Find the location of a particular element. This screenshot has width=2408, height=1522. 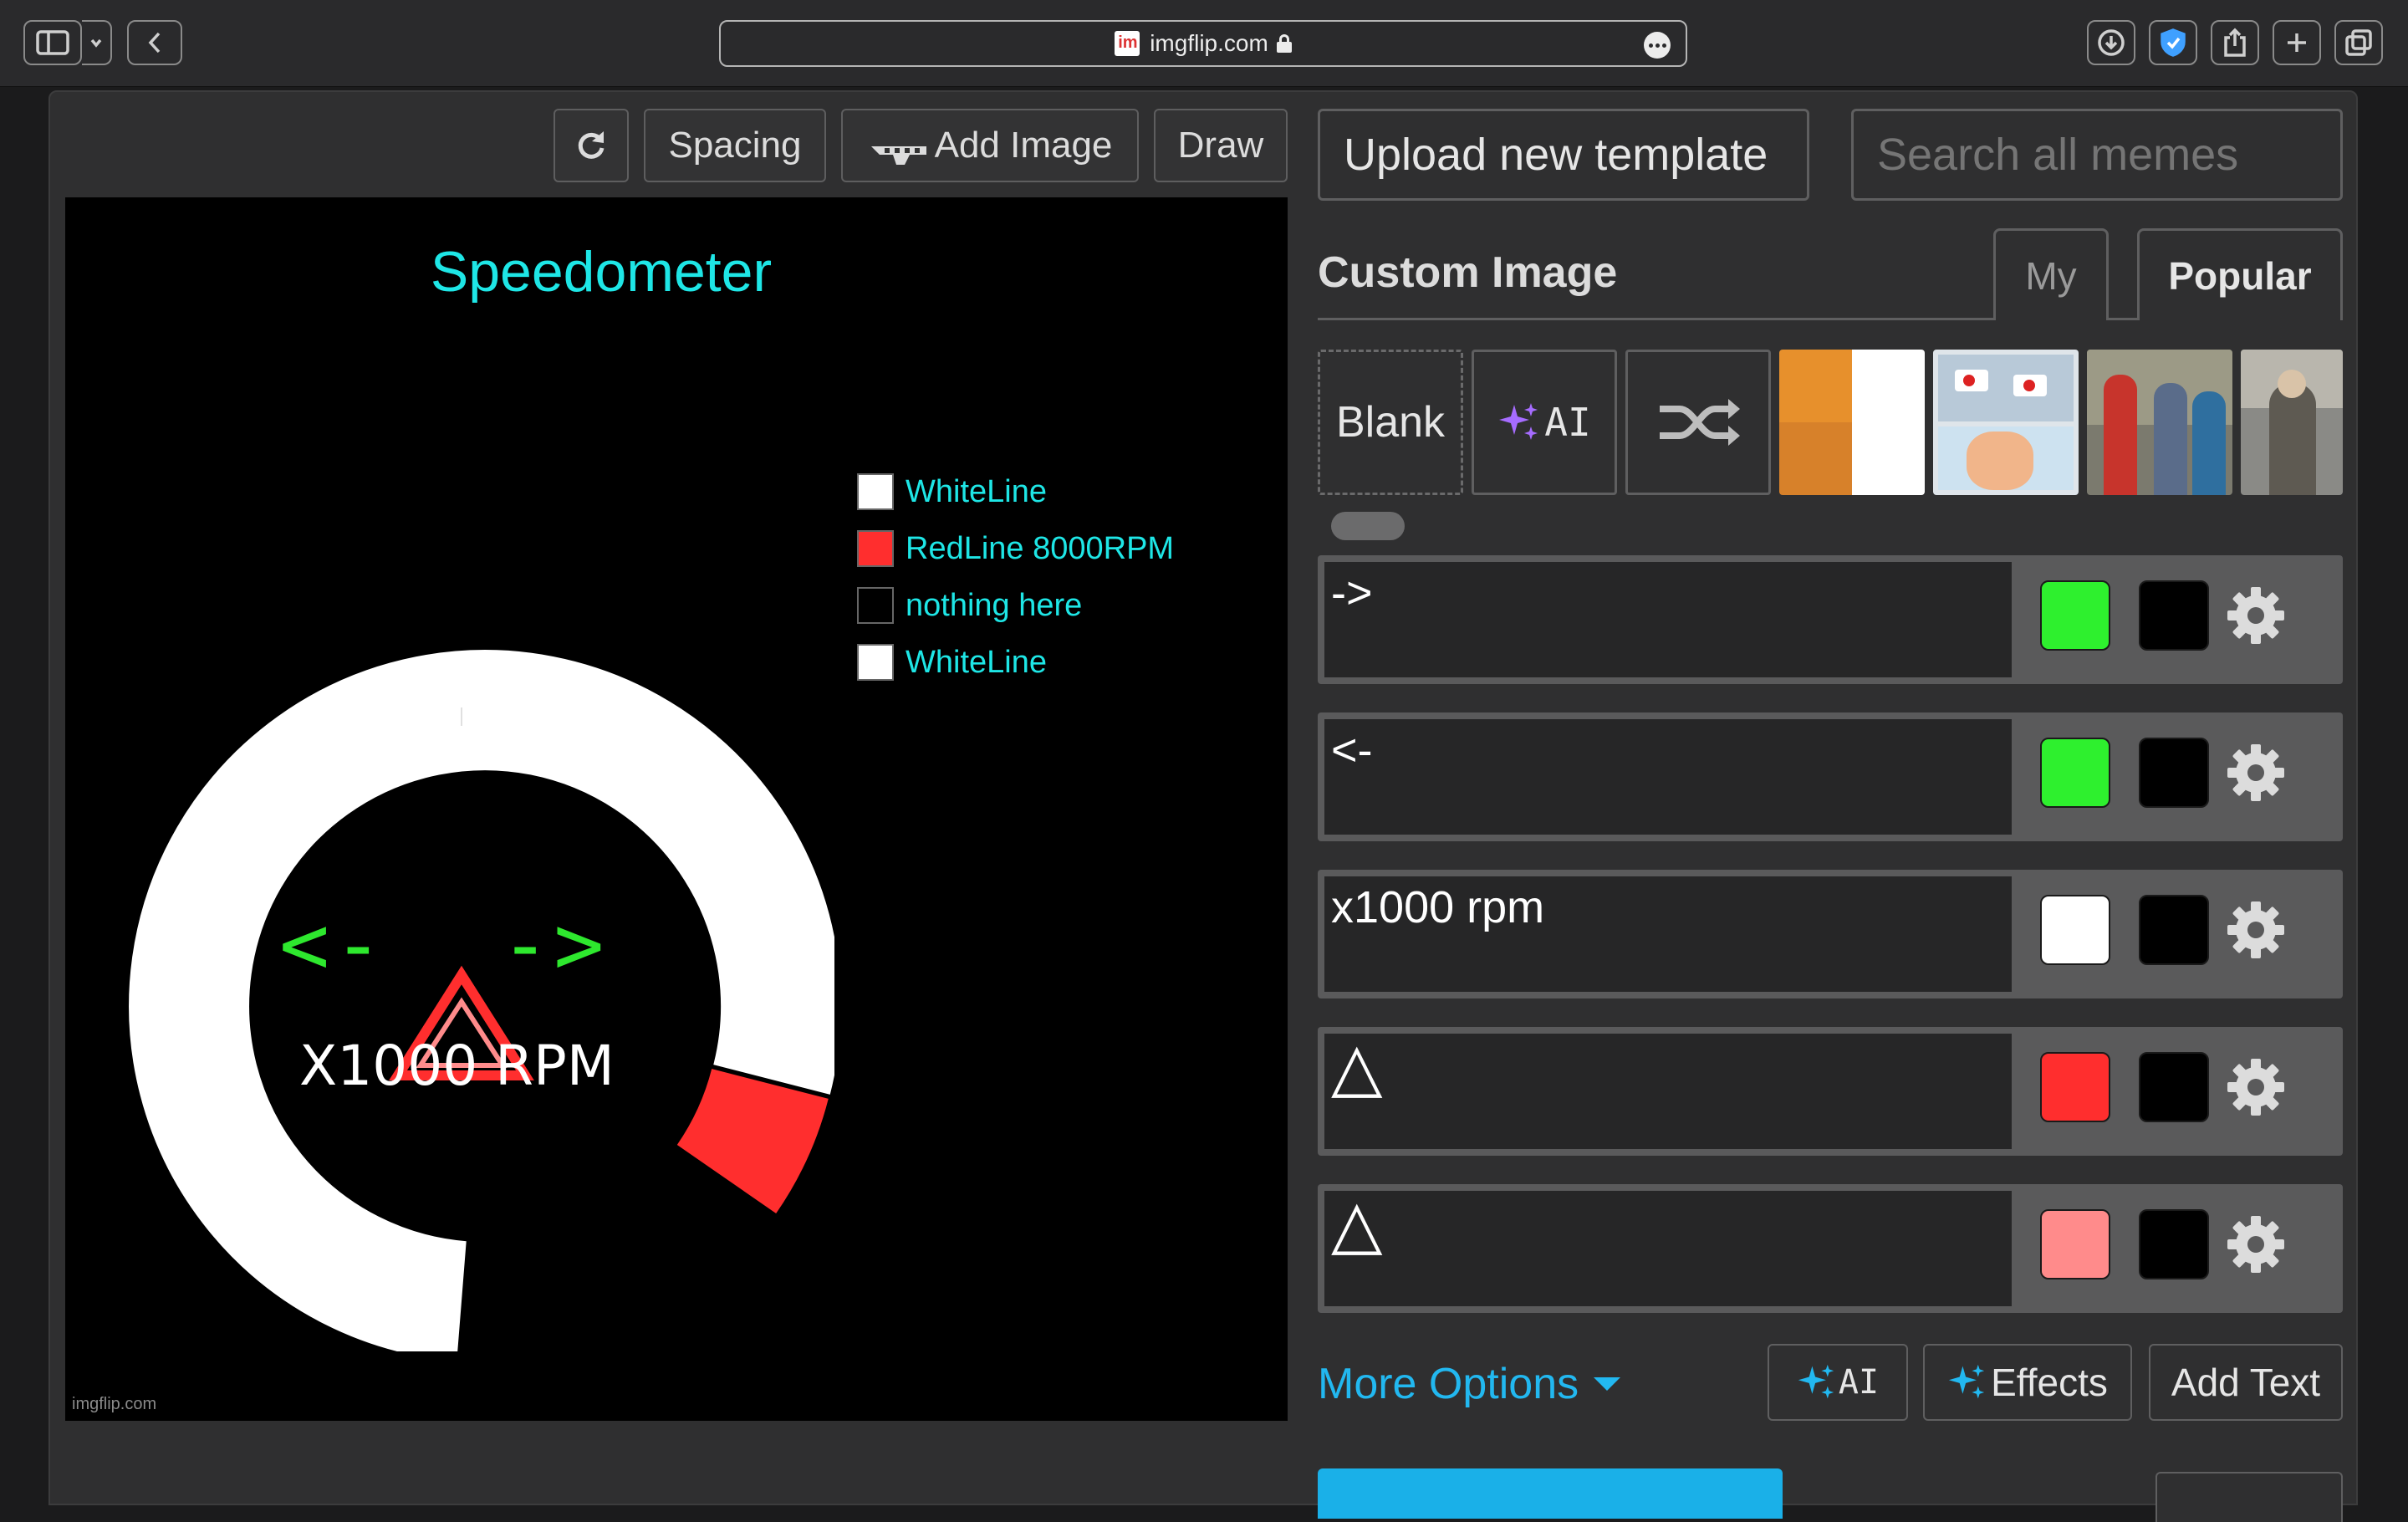

ai-button-label: AI is located at coordinates (1859, 1382).